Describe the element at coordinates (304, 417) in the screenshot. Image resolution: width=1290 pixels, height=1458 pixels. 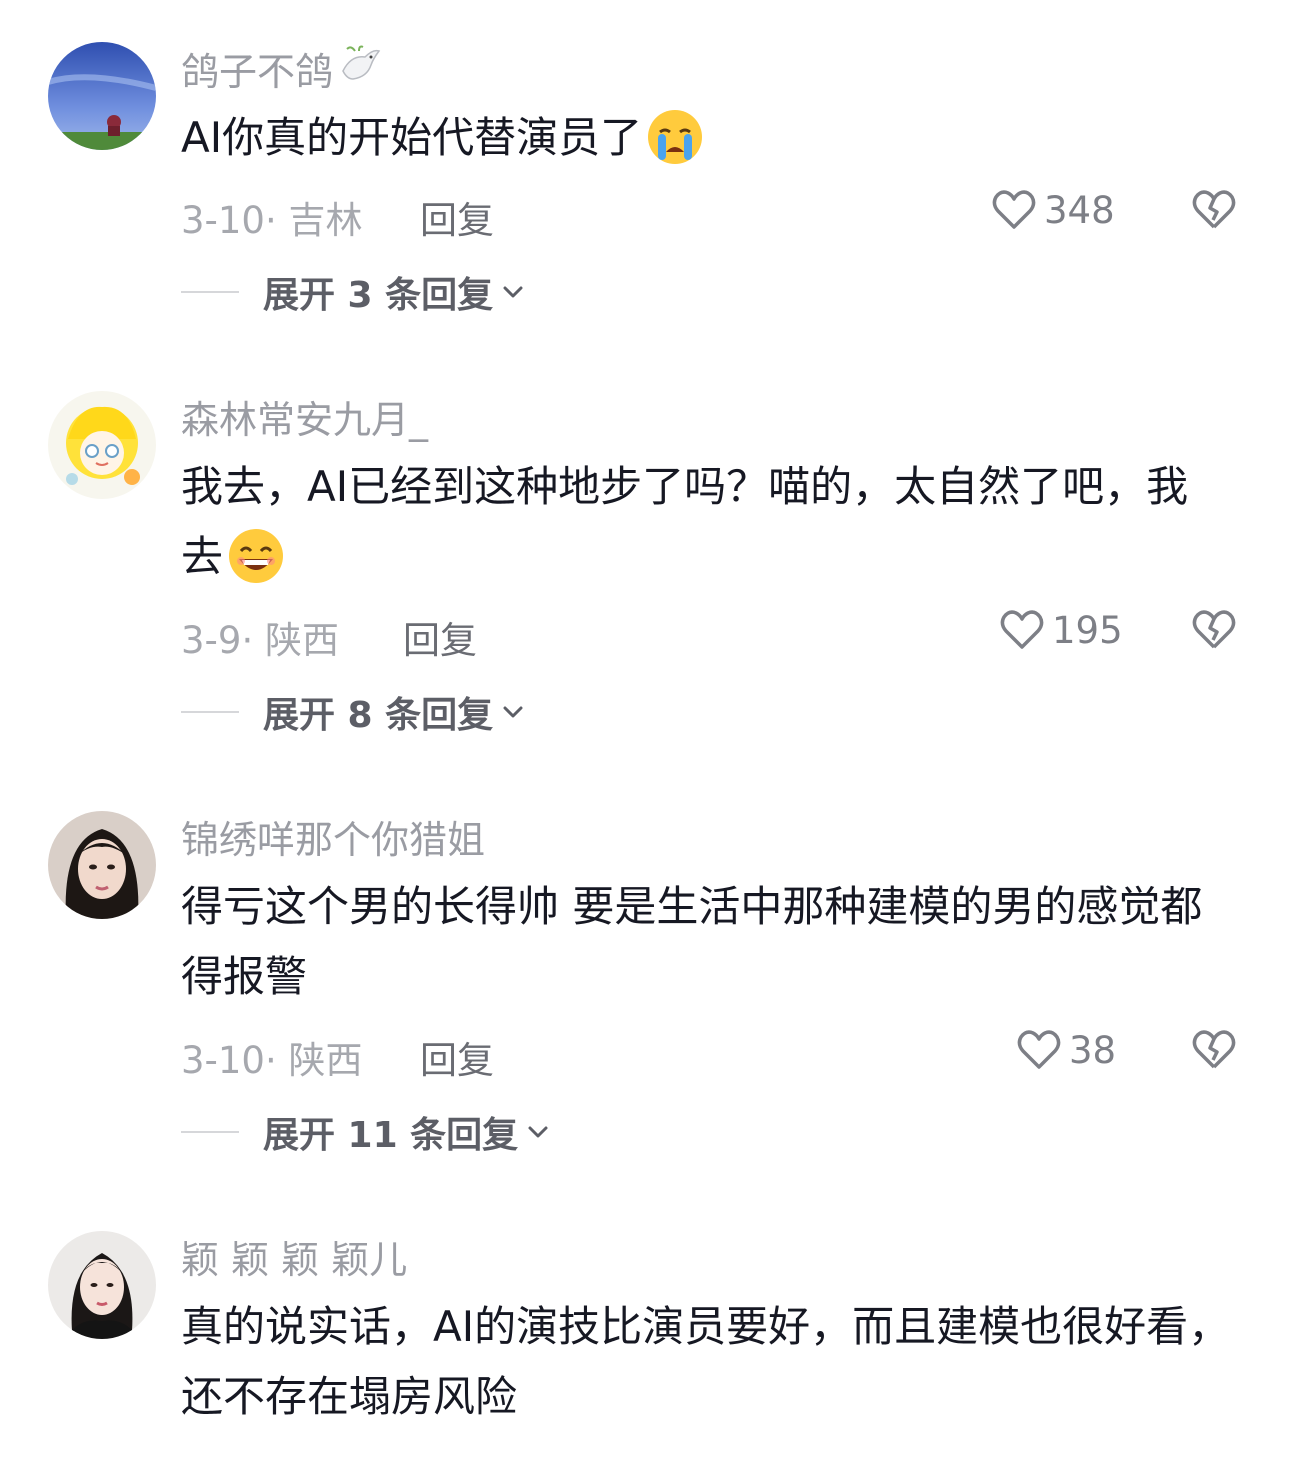
I see `username: 森林常安九月_` at that location.